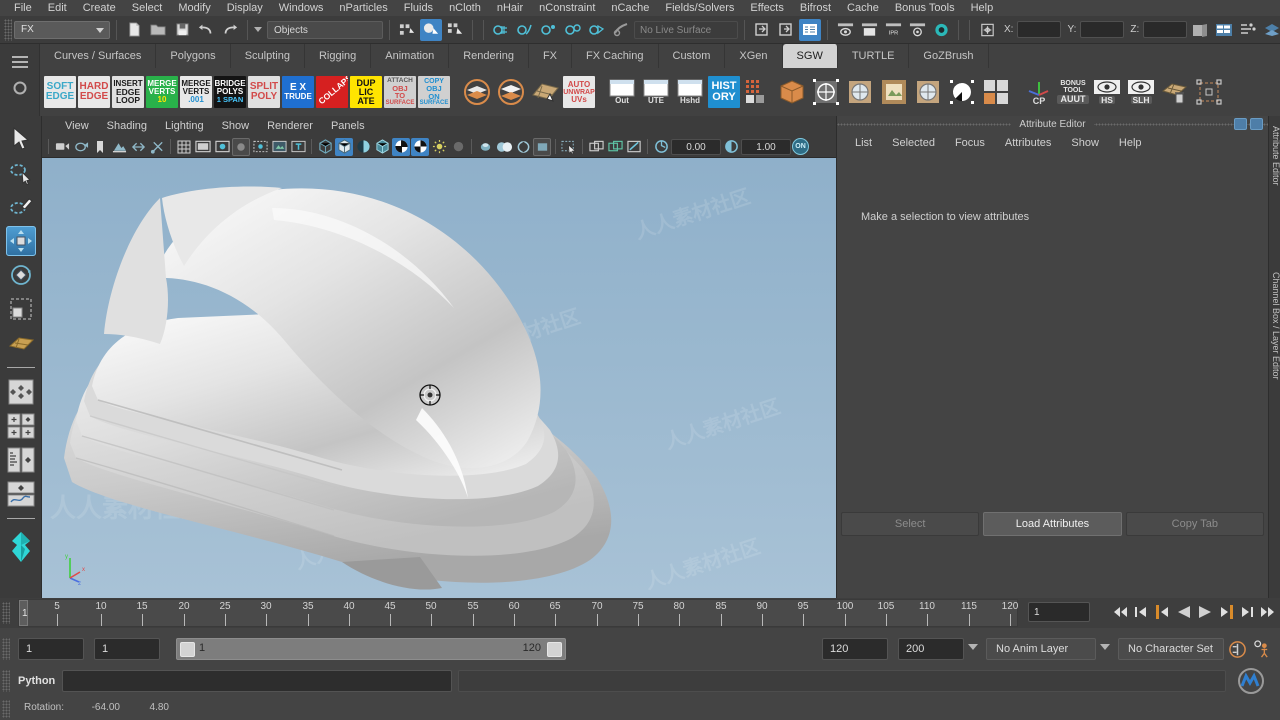 The image size is (1280, 720). I want to click on snap-to-curve-icon, so click(525, 30).